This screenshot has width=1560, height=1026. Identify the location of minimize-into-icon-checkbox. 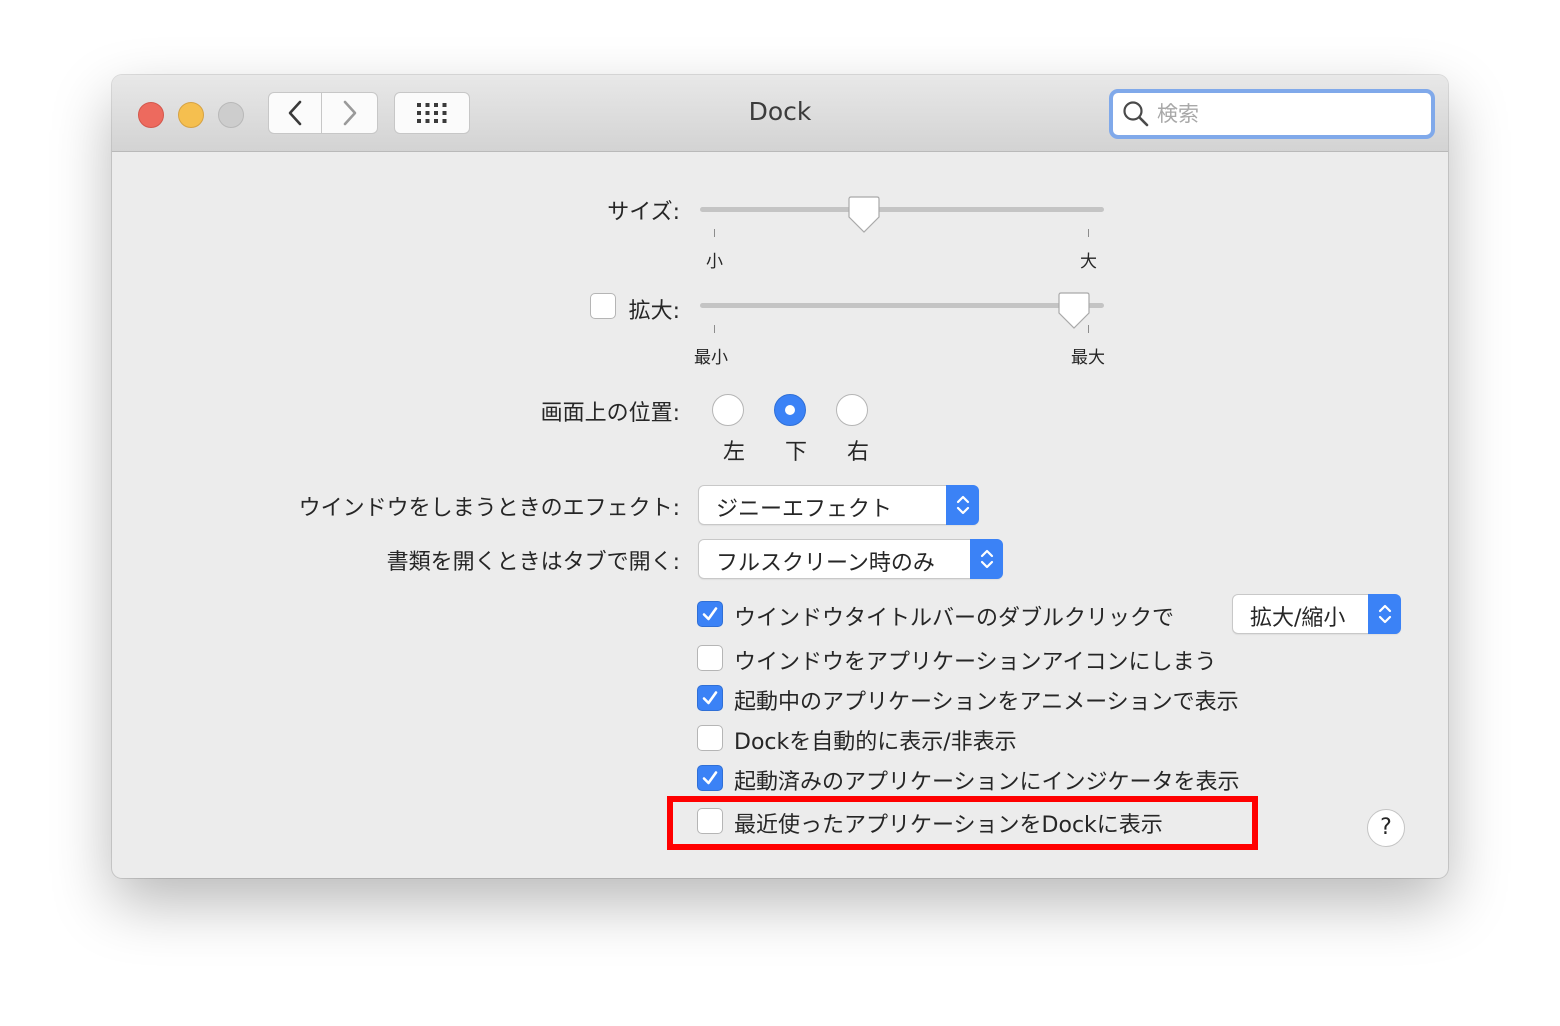
(710, 658).